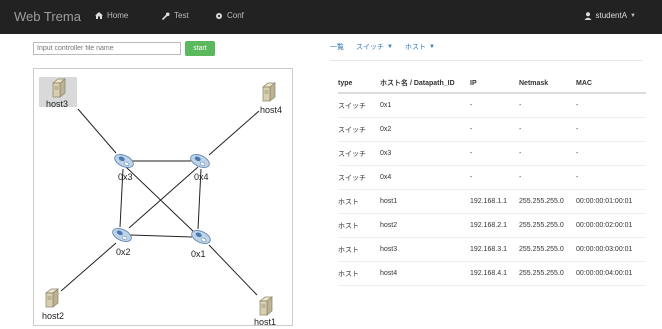 This screenshot has width=662, height=329. I want to click on brand-title: Web Trema, so click(47, 16).